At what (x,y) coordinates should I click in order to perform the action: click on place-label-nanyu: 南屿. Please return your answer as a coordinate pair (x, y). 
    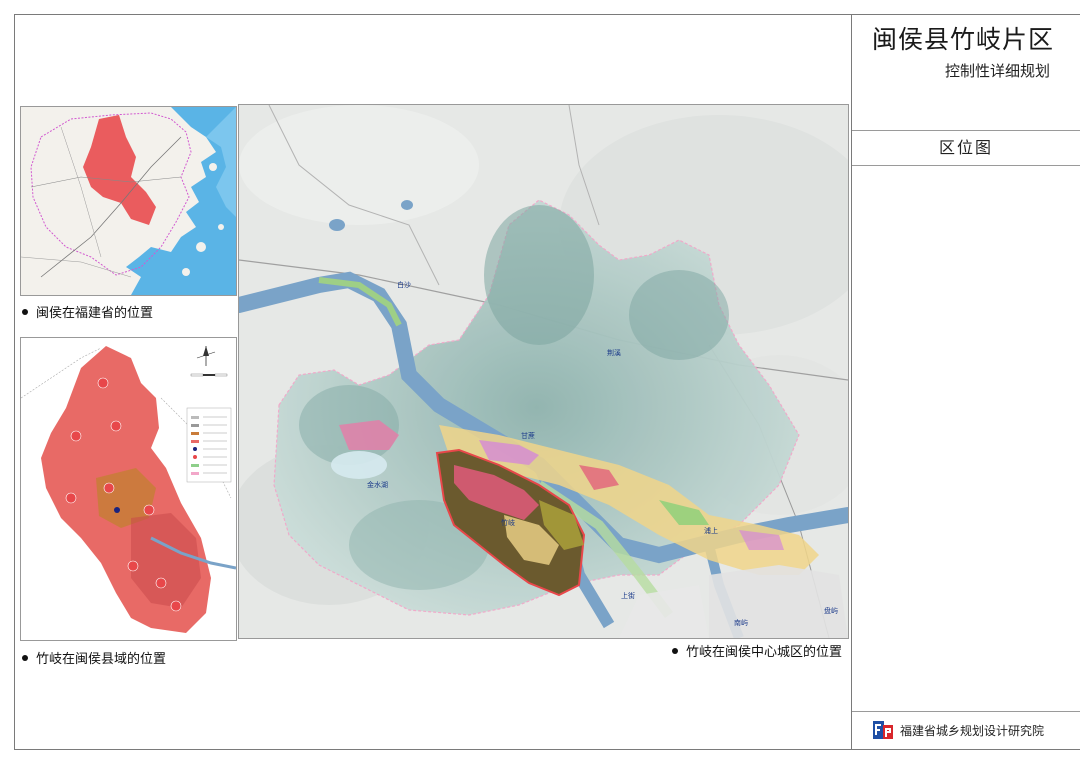
    Looking at the image, I should click on (741, 622).